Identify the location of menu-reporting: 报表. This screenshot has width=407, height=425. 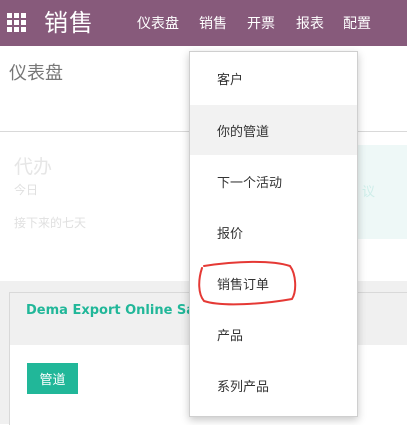
(310, 23).